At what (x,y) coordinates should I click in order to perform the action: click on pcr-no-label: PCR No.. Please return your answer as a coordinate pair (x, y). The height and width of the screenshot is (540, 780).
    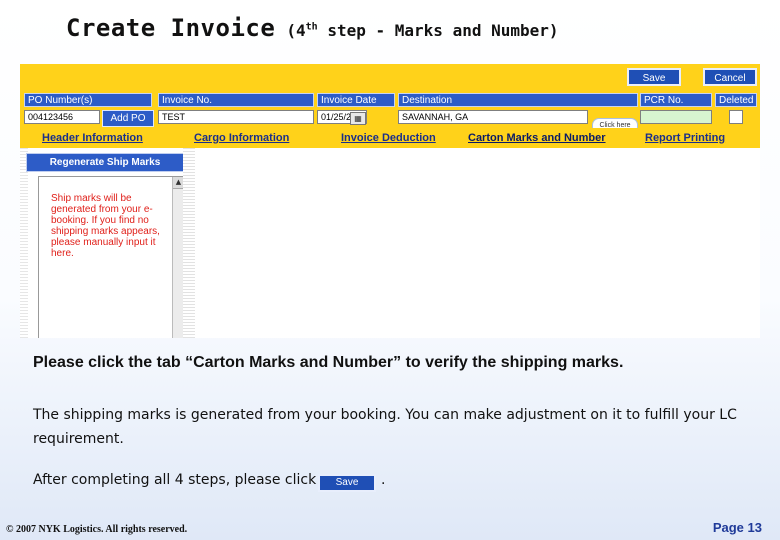
    Looking at the image, I should click on (676, 100).